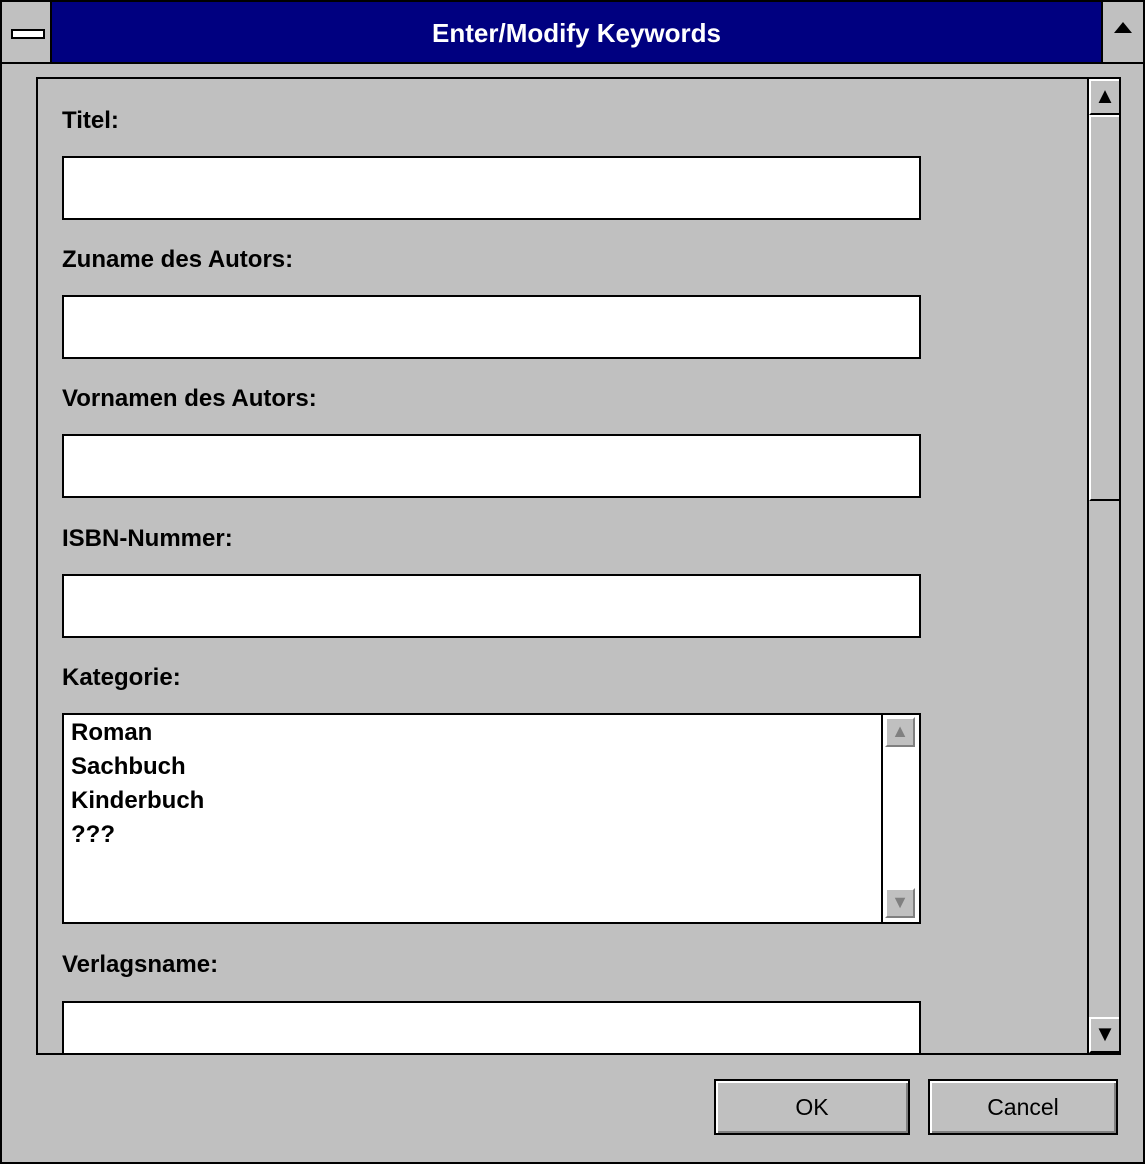 The image size is (1145, 1164). I want to click on verlag-label: Verlagsname:, so click(140, 964).